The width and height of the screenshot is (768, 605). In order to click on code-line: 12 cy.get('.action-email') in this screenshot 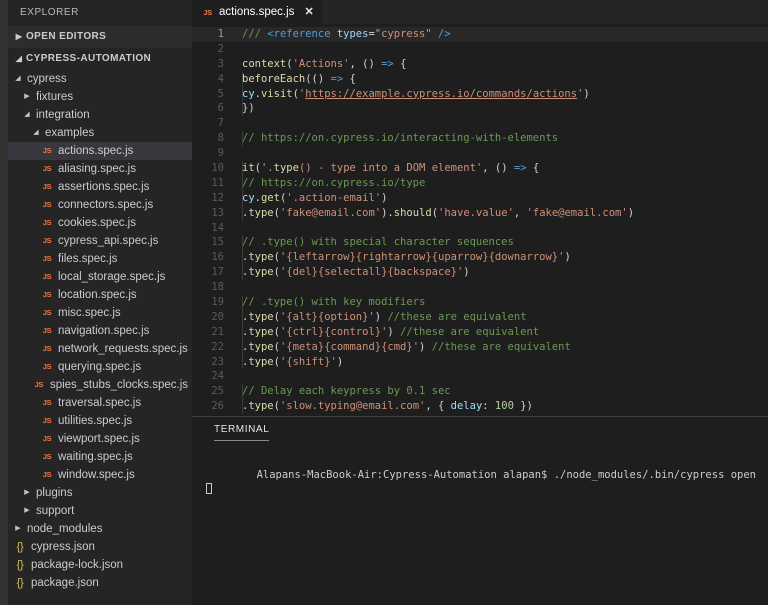, I will do `click(480, 198)`.